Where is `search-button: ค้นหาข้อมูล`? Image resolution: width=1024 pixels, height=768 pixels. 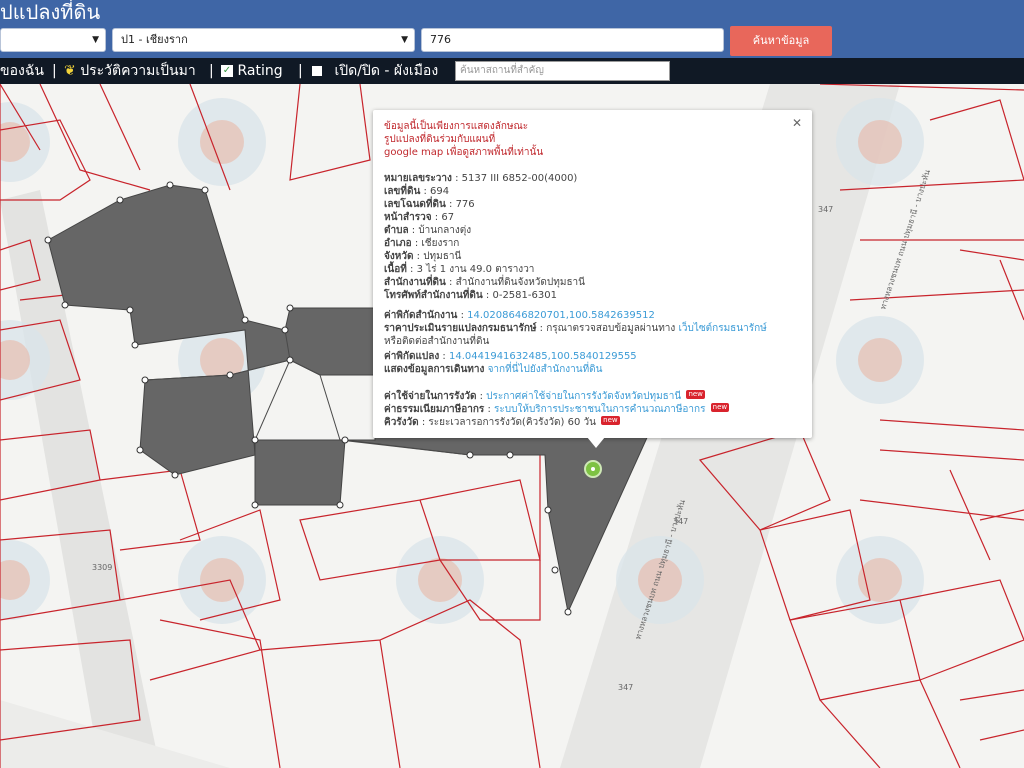
search-button: ค้นหาข้อมูล is located at coordinates (781, 41).